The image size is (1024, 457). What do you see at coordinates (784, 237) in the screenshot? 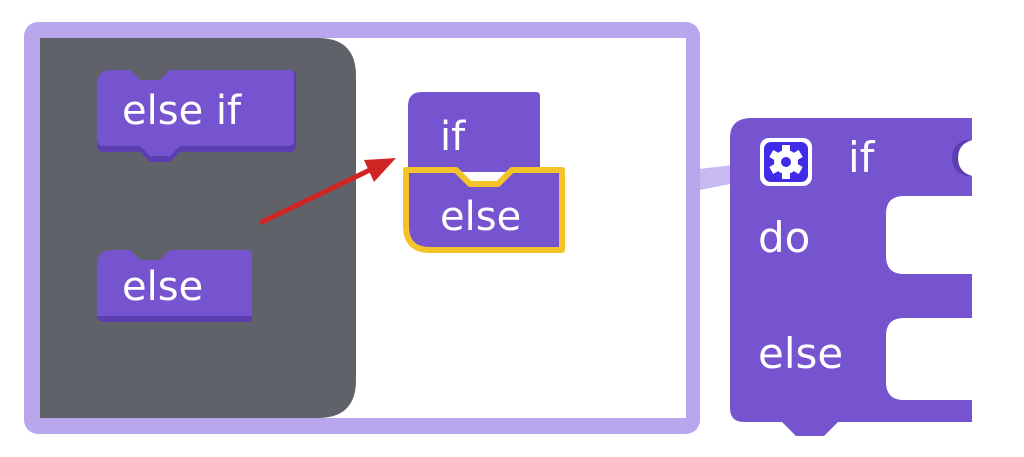
I see `main-do-label: do` at bounding box center [784, 237].